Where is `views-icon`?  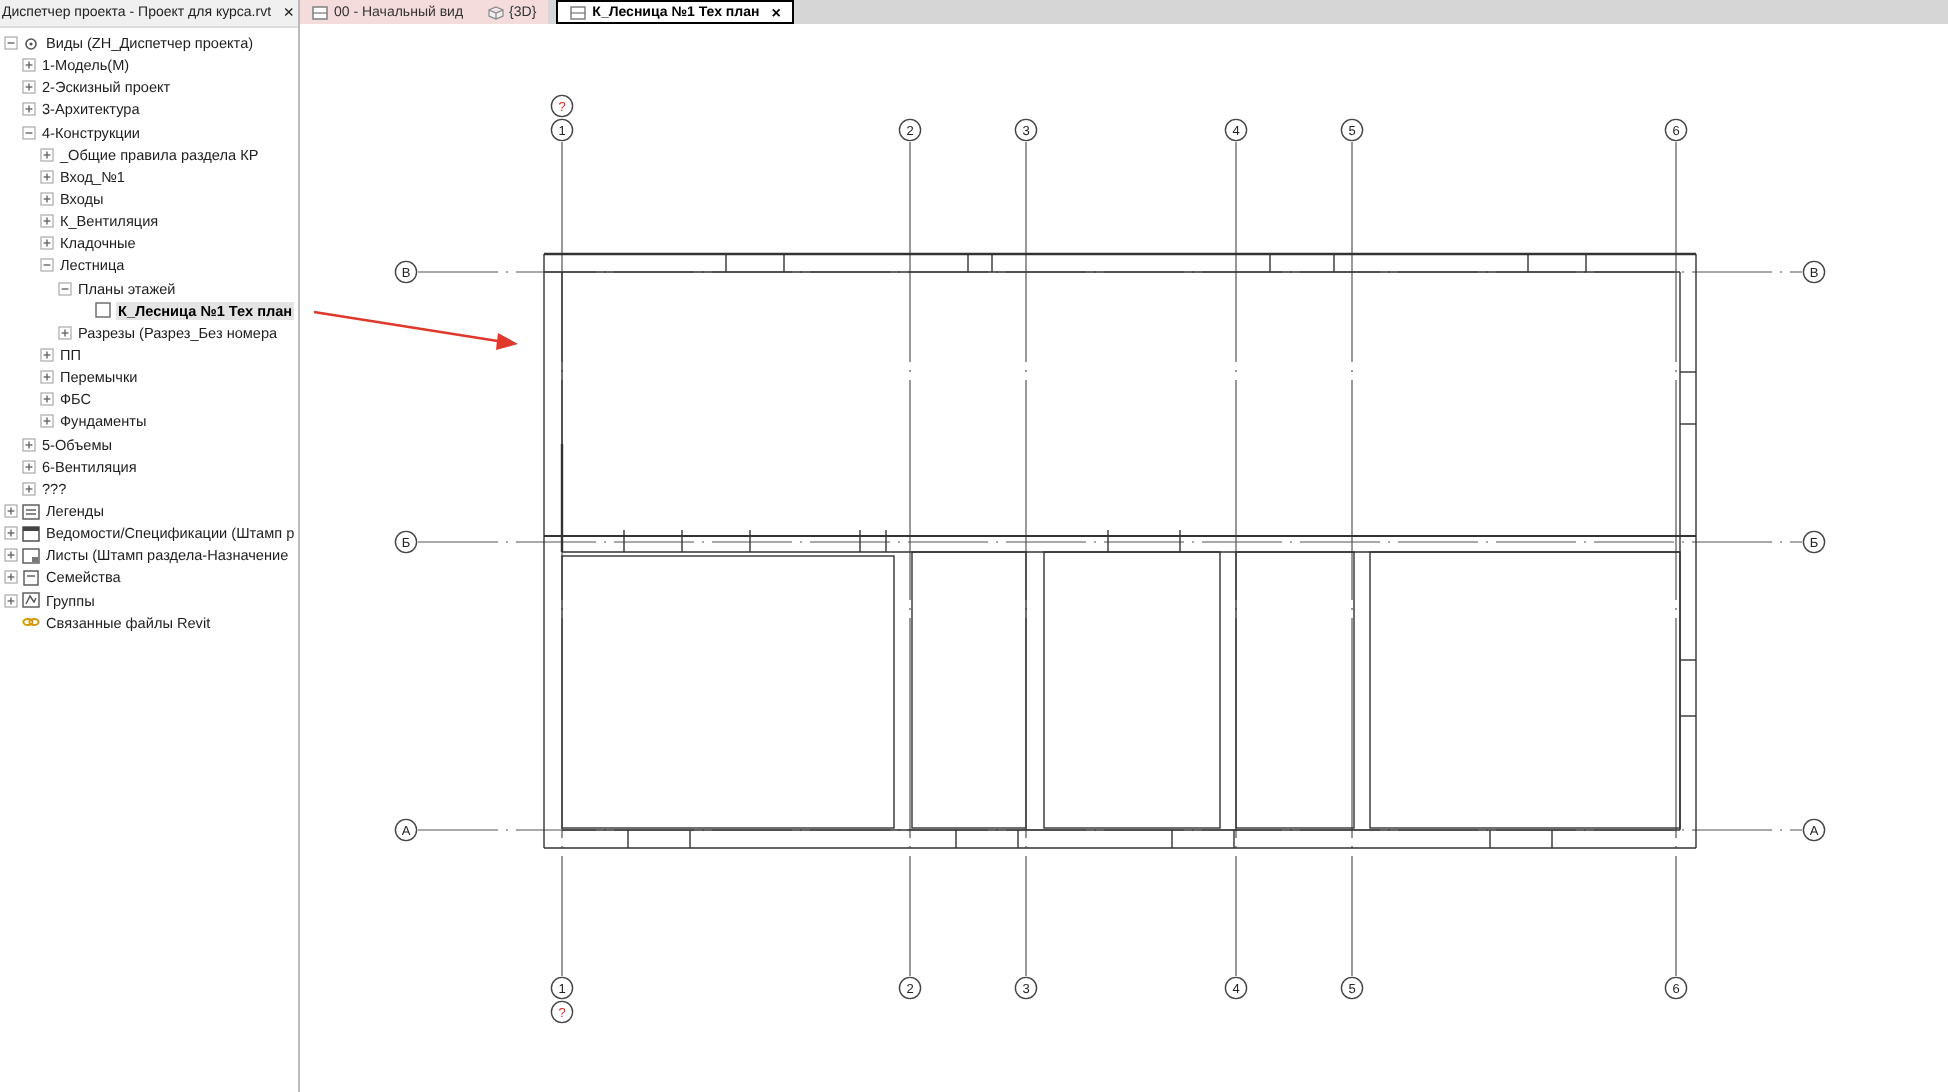
views-icon is located at coordinates (31, 43).